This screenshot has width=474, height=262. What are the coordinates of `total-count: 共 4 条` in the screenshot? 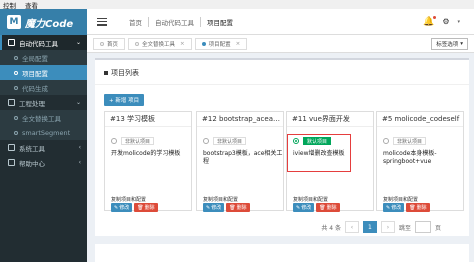 It's located at (331, 228).